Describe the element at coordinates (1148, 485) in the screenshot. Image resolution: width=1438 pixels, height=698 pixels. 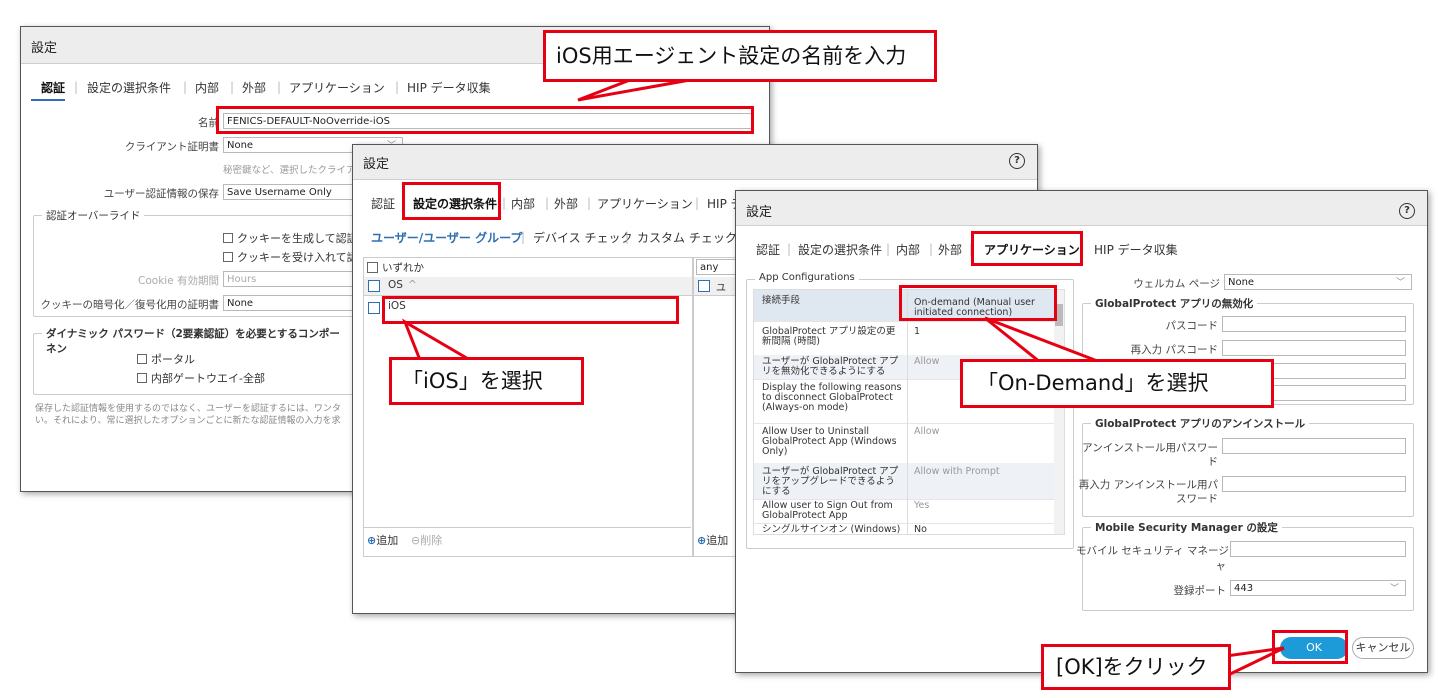
I see `reuninstall-label-1: 再入力 アンインストール用パ` at that location.